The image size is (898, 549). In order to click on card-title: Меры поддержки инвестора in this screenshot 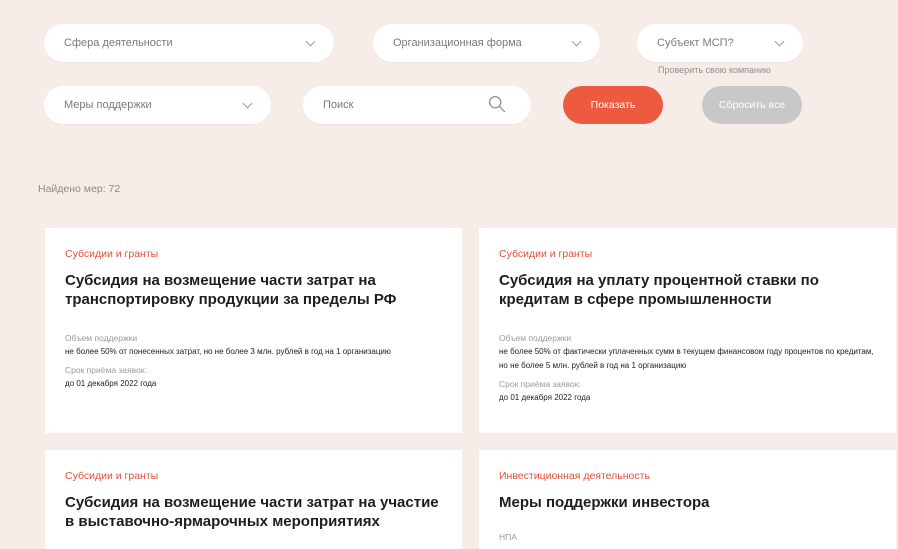, I will do `click(687, 502)`.